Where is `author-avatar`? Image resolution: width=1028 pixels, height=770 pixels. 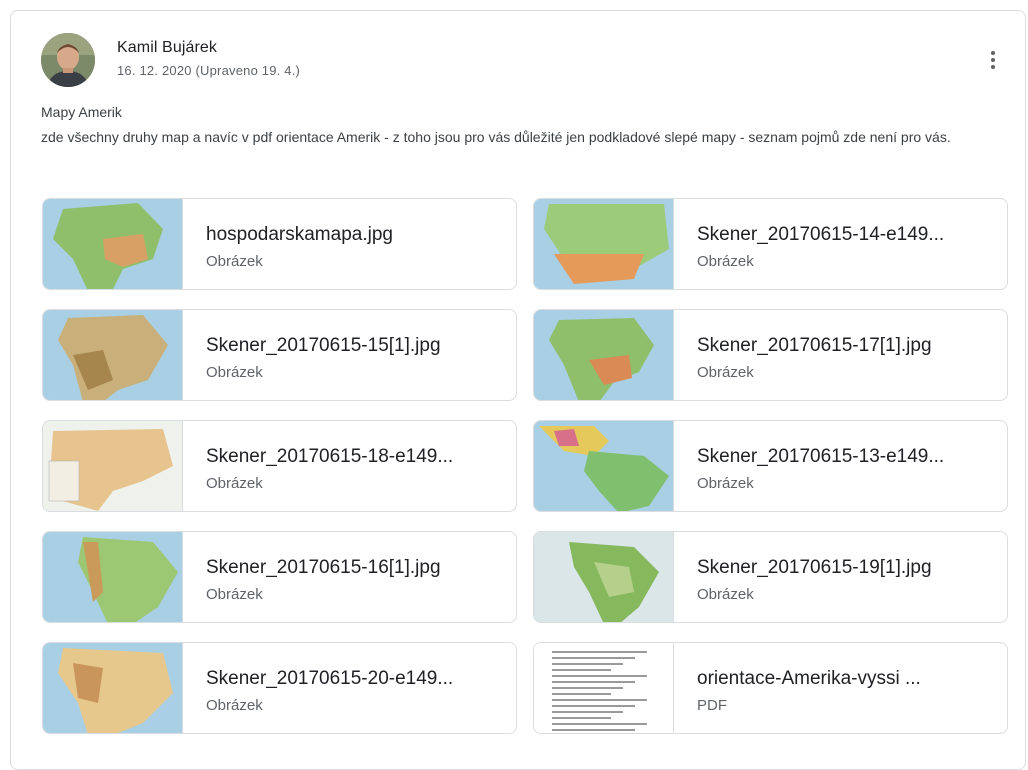 author-avatar is located at coordinates (68, 60).